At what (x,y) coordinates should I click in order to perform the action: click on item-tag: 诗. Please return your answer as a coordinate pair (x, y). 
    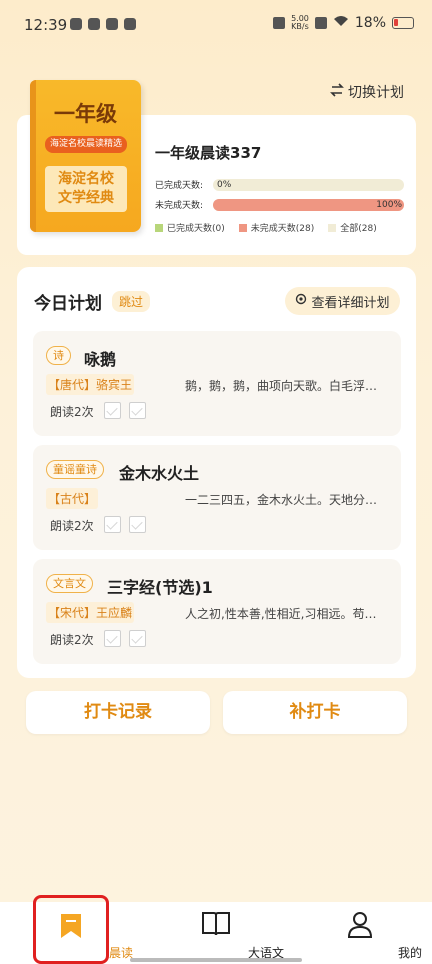
    Looking at the image, I should click on (58, 355).